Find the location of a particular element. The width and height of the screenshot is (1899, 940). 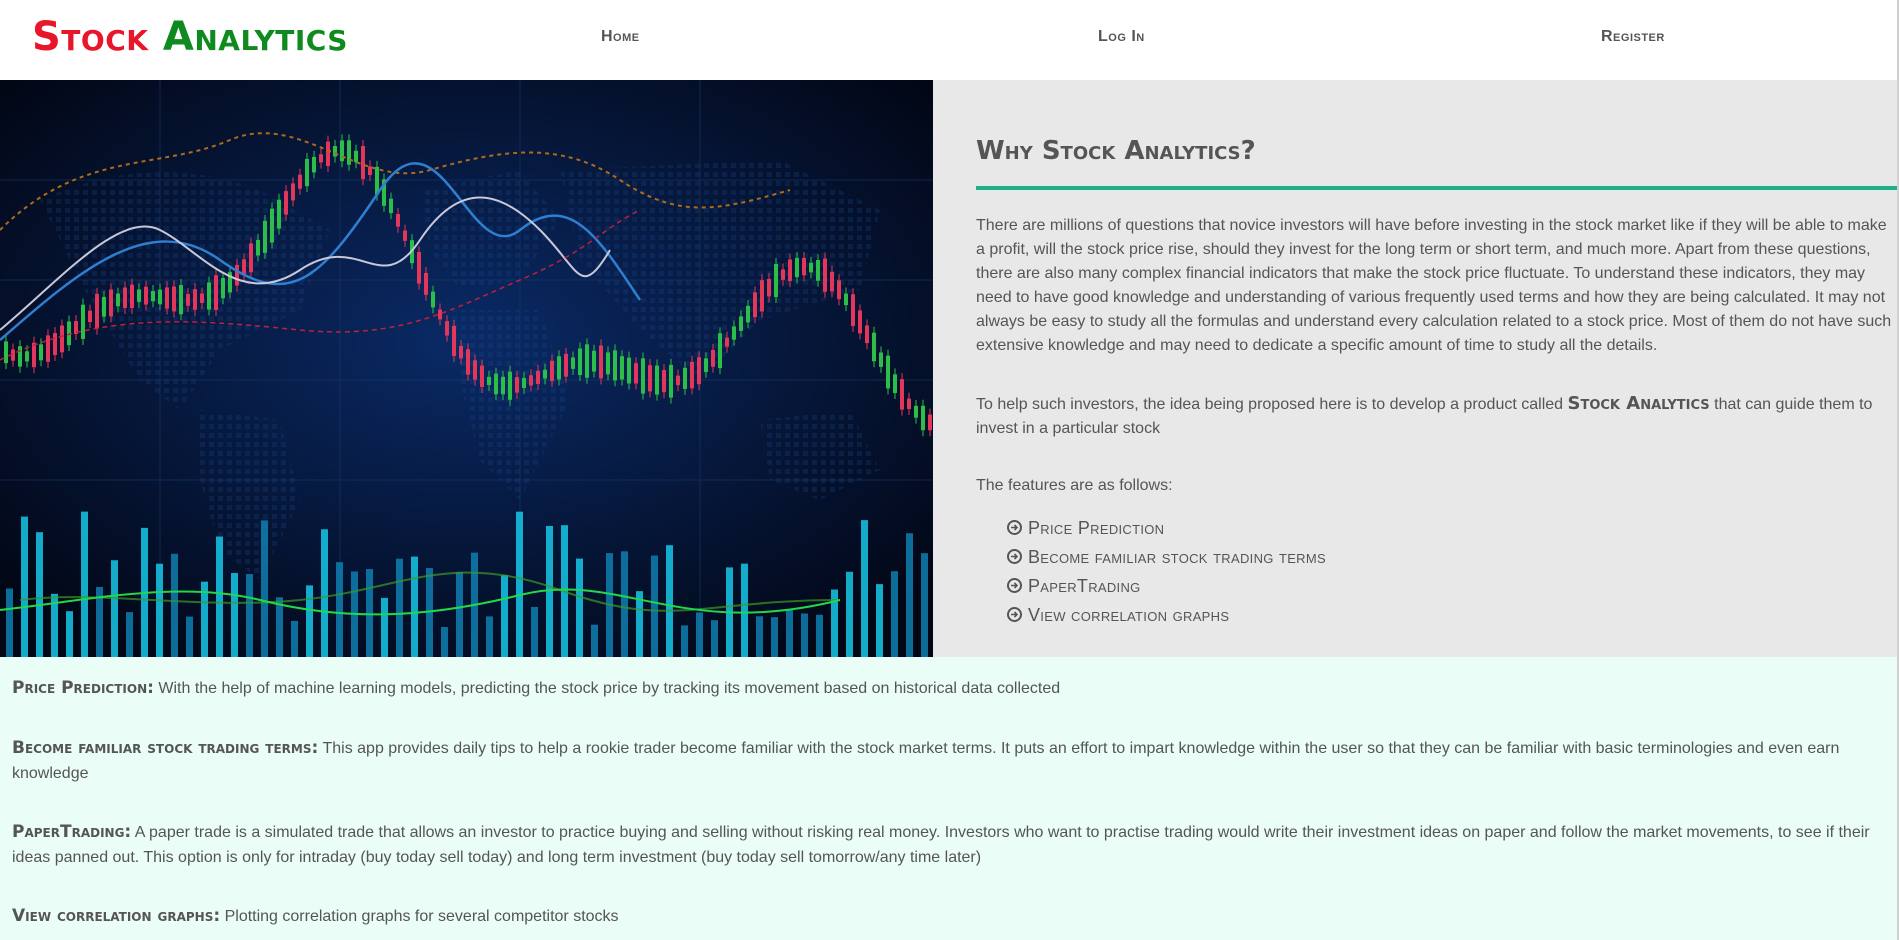

inline-brand-name: Stock Analytics is located at coordinates (1638, 403).